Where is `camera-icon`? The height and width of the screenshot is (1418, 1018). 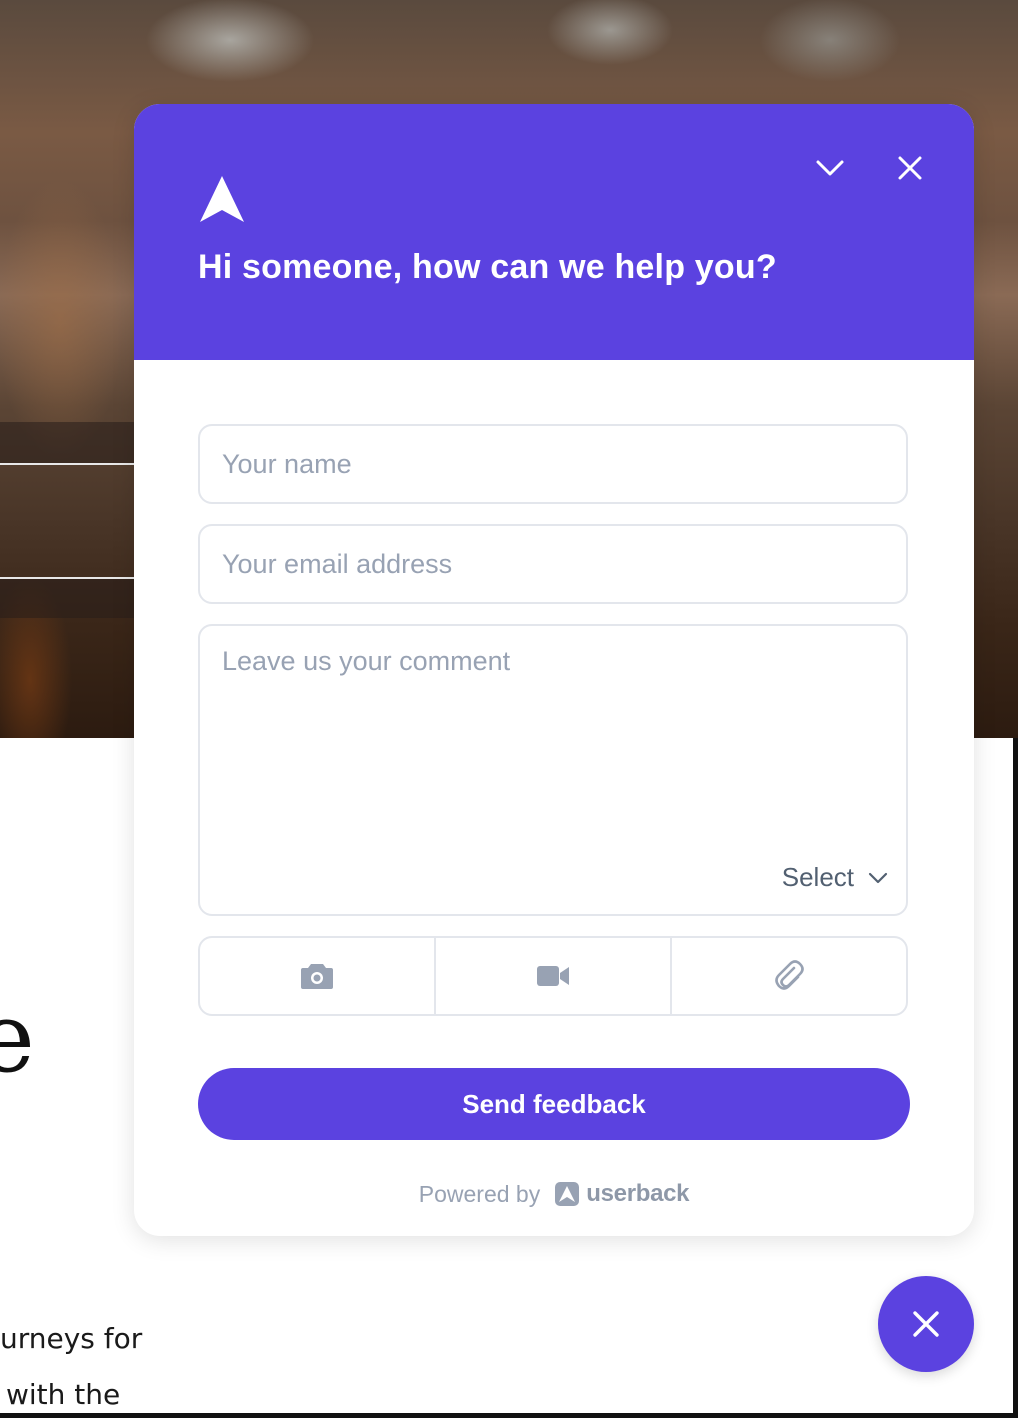 camera-icon is located at coordinates (317, 976).